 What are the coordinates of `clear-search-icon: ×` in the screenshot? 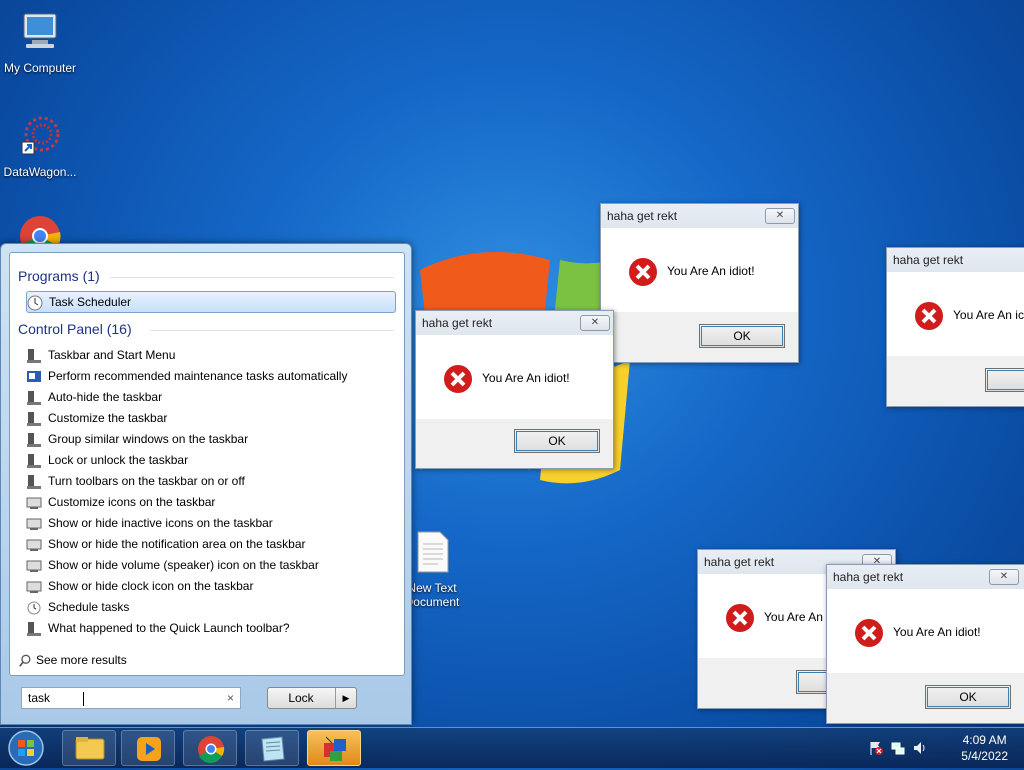 It's located at (230, 698).